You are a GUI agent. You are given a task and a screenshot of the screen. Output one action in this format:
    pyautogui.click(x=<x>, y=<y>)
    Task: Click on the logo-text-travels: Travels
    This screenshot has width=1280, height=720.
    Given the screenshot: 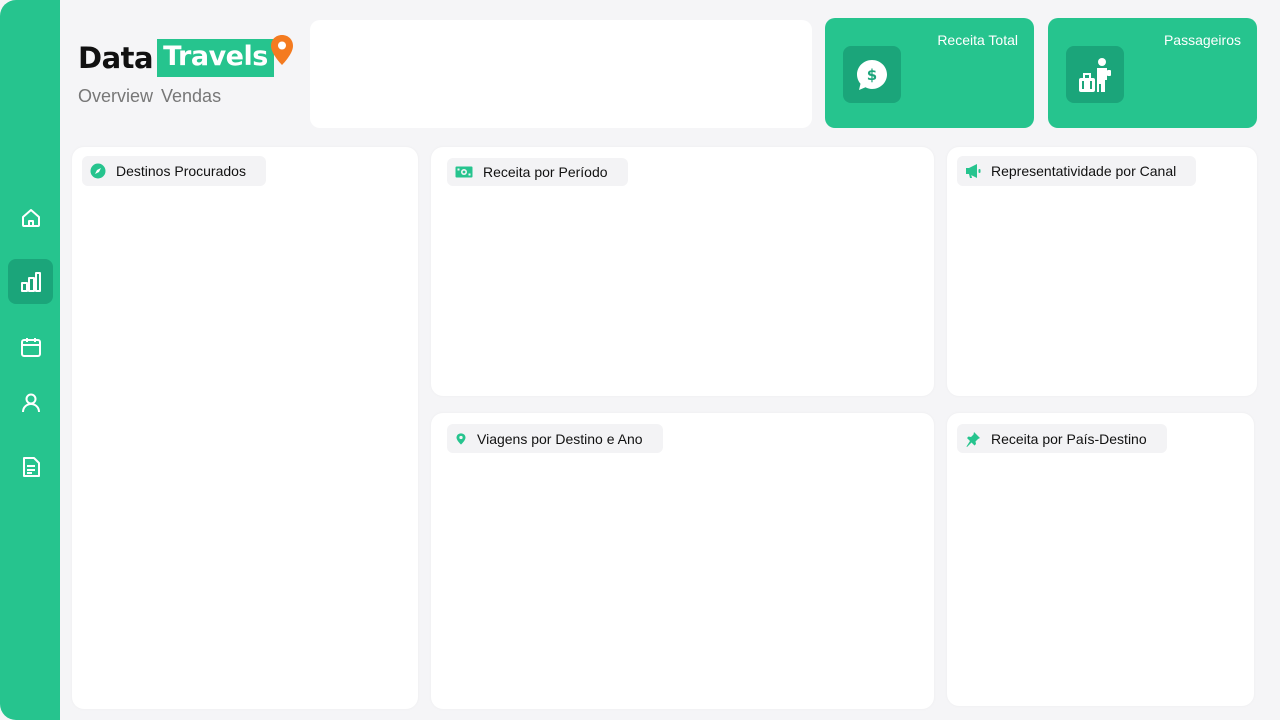 What is the action you would take?
    pyautogui.click(x=215, y=58)
    